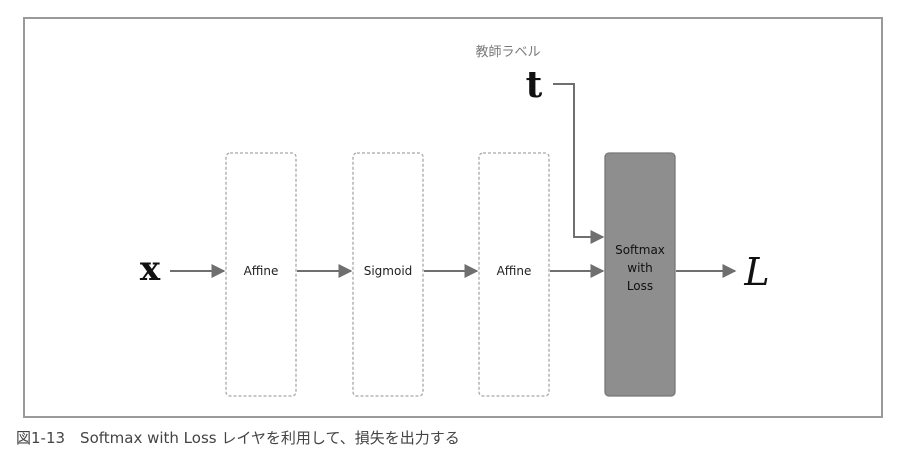 The height and width of the screenshot is (469, 897). What do you see at coordinates (579, 163) in the screenshot?
I see `arrow-t-to-softmax` at bounding box center [579, 163].